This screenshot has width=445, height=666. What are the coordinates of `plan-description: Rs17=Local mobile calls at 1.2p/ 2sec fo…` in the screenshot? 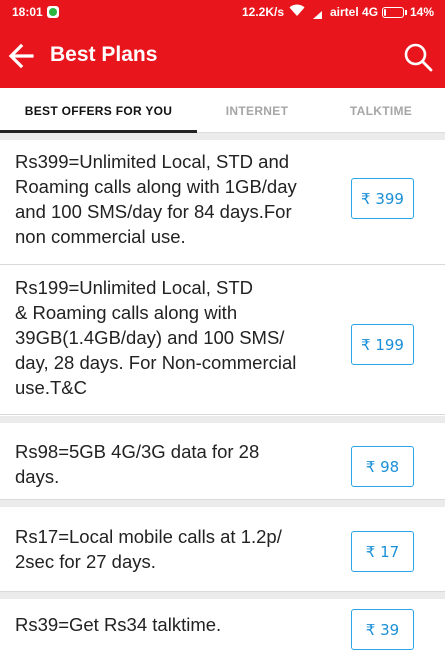 It's located at (148, 549).